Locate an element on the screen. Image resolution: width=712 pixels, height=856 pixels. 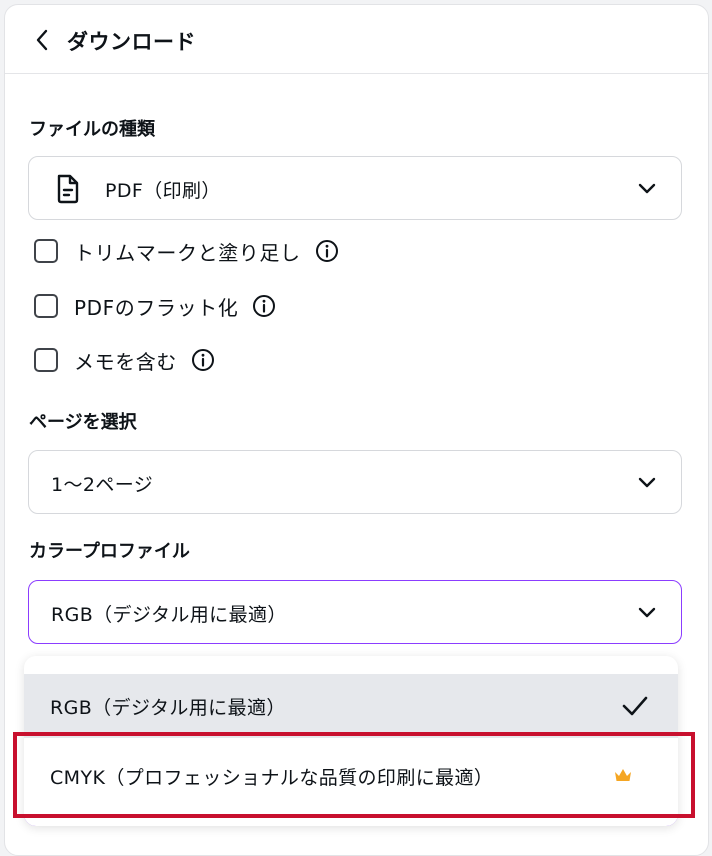
crown-icon is located at coordinates (623, 775).